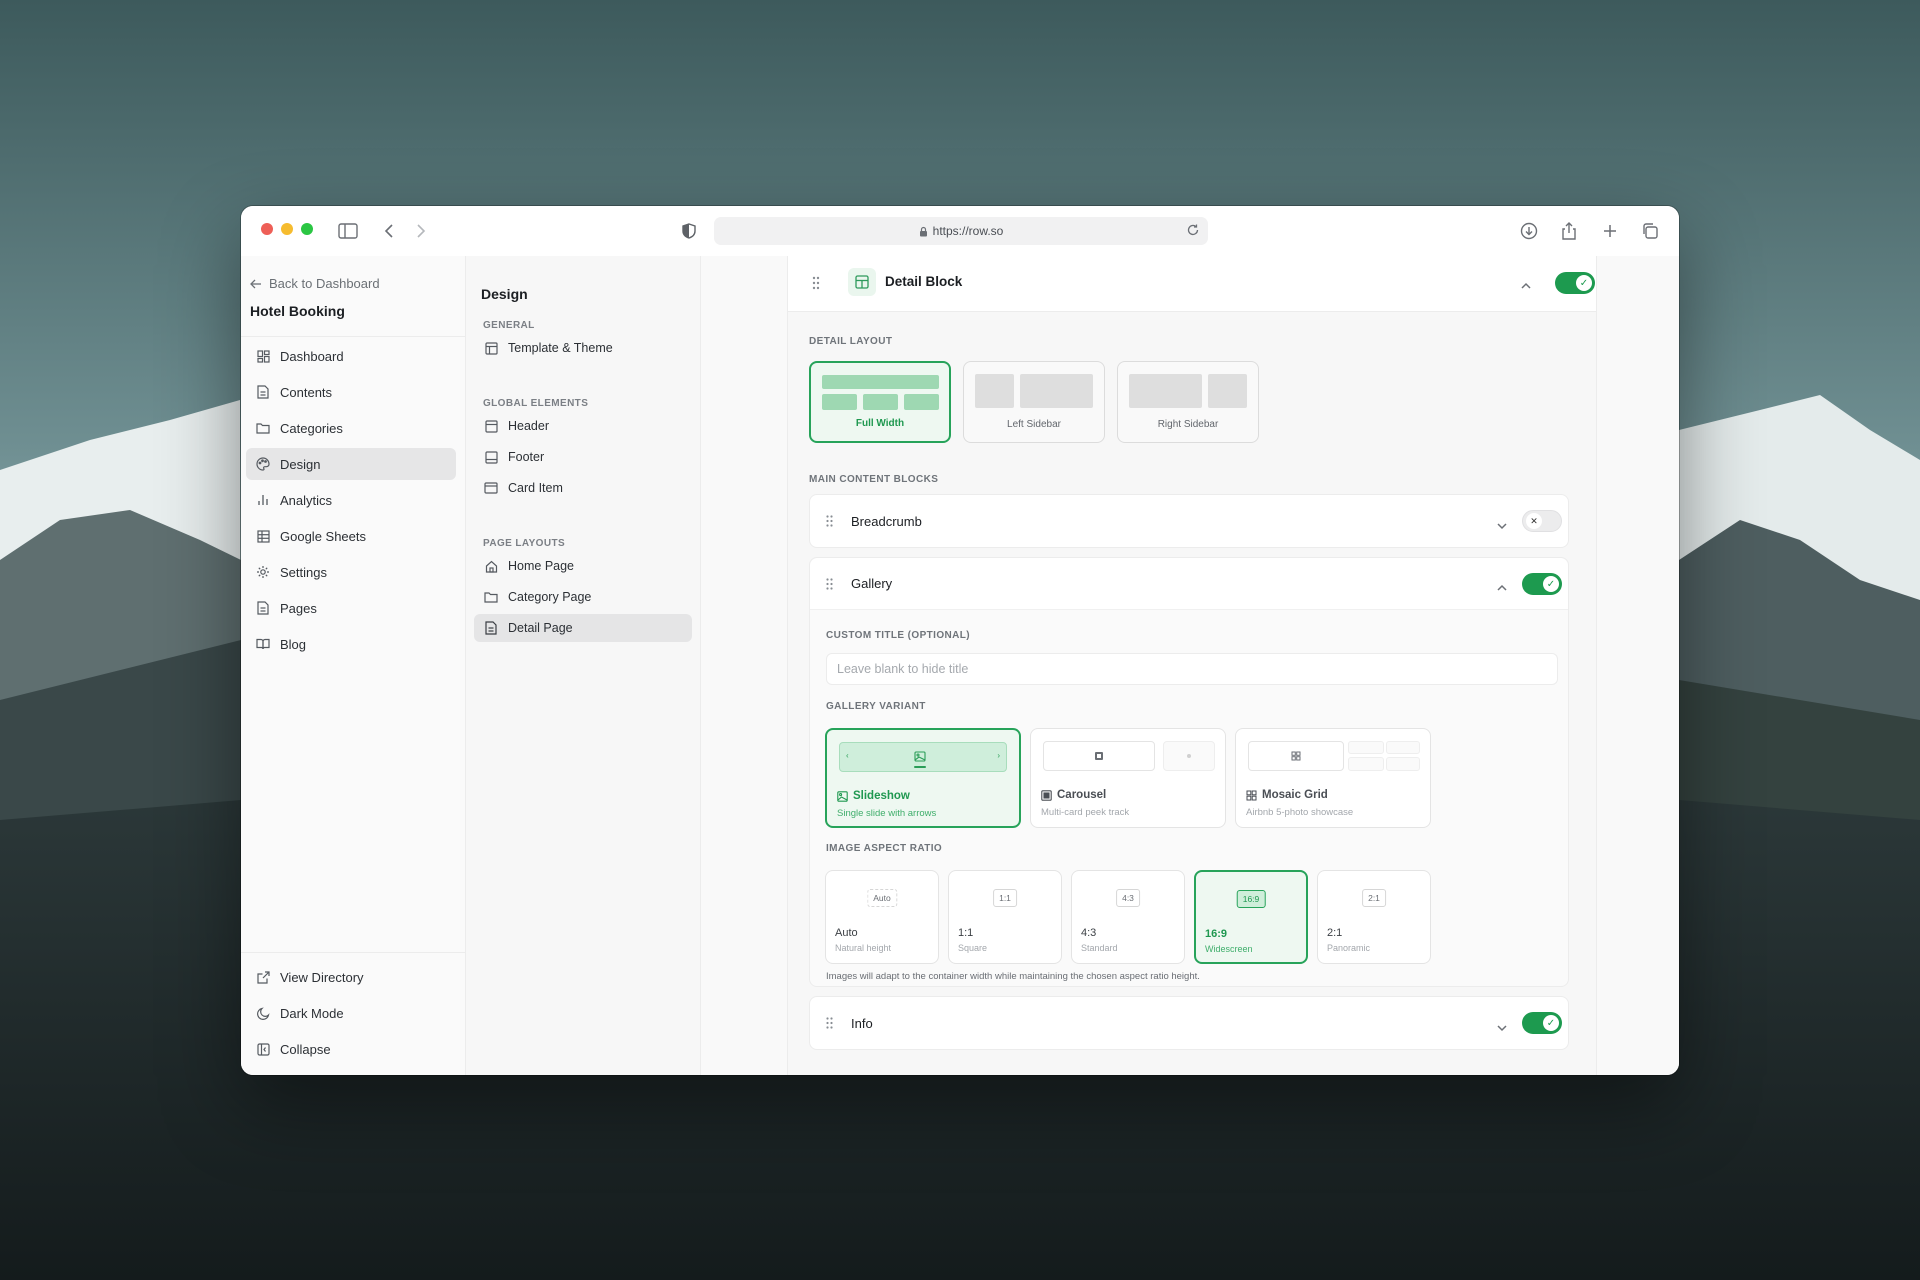  I want to click on window-controls, so click(287, 229).